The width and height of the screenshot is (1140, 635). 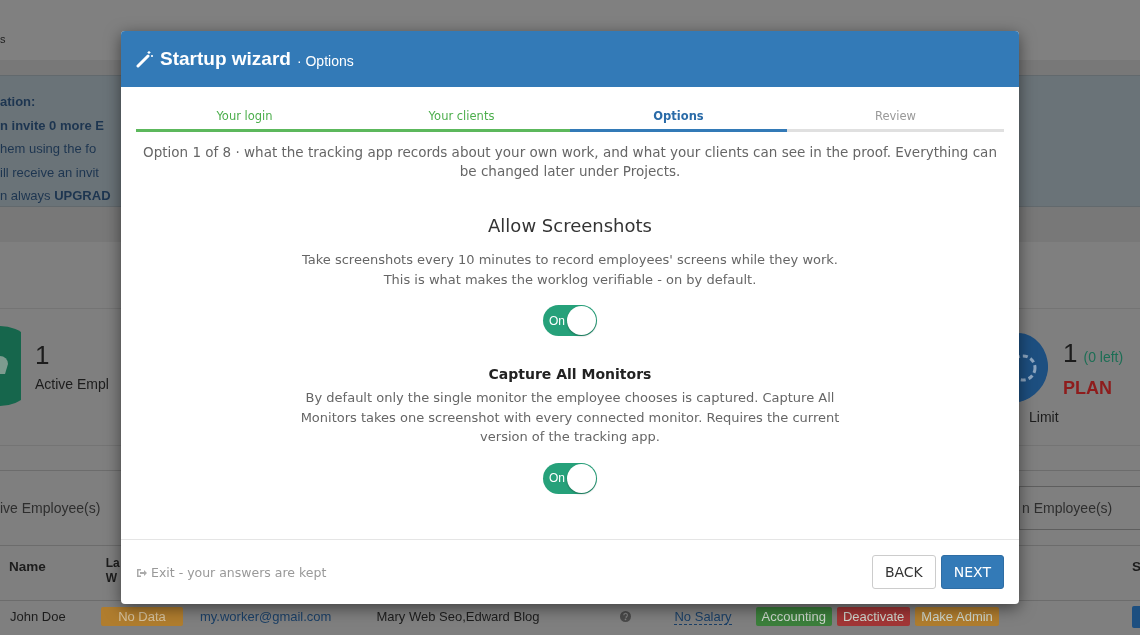 What do you see at coordinates (50, 508) in the screenshot?
I see `section-heading: ive Employee(s)` at bounding box center [50, 508].